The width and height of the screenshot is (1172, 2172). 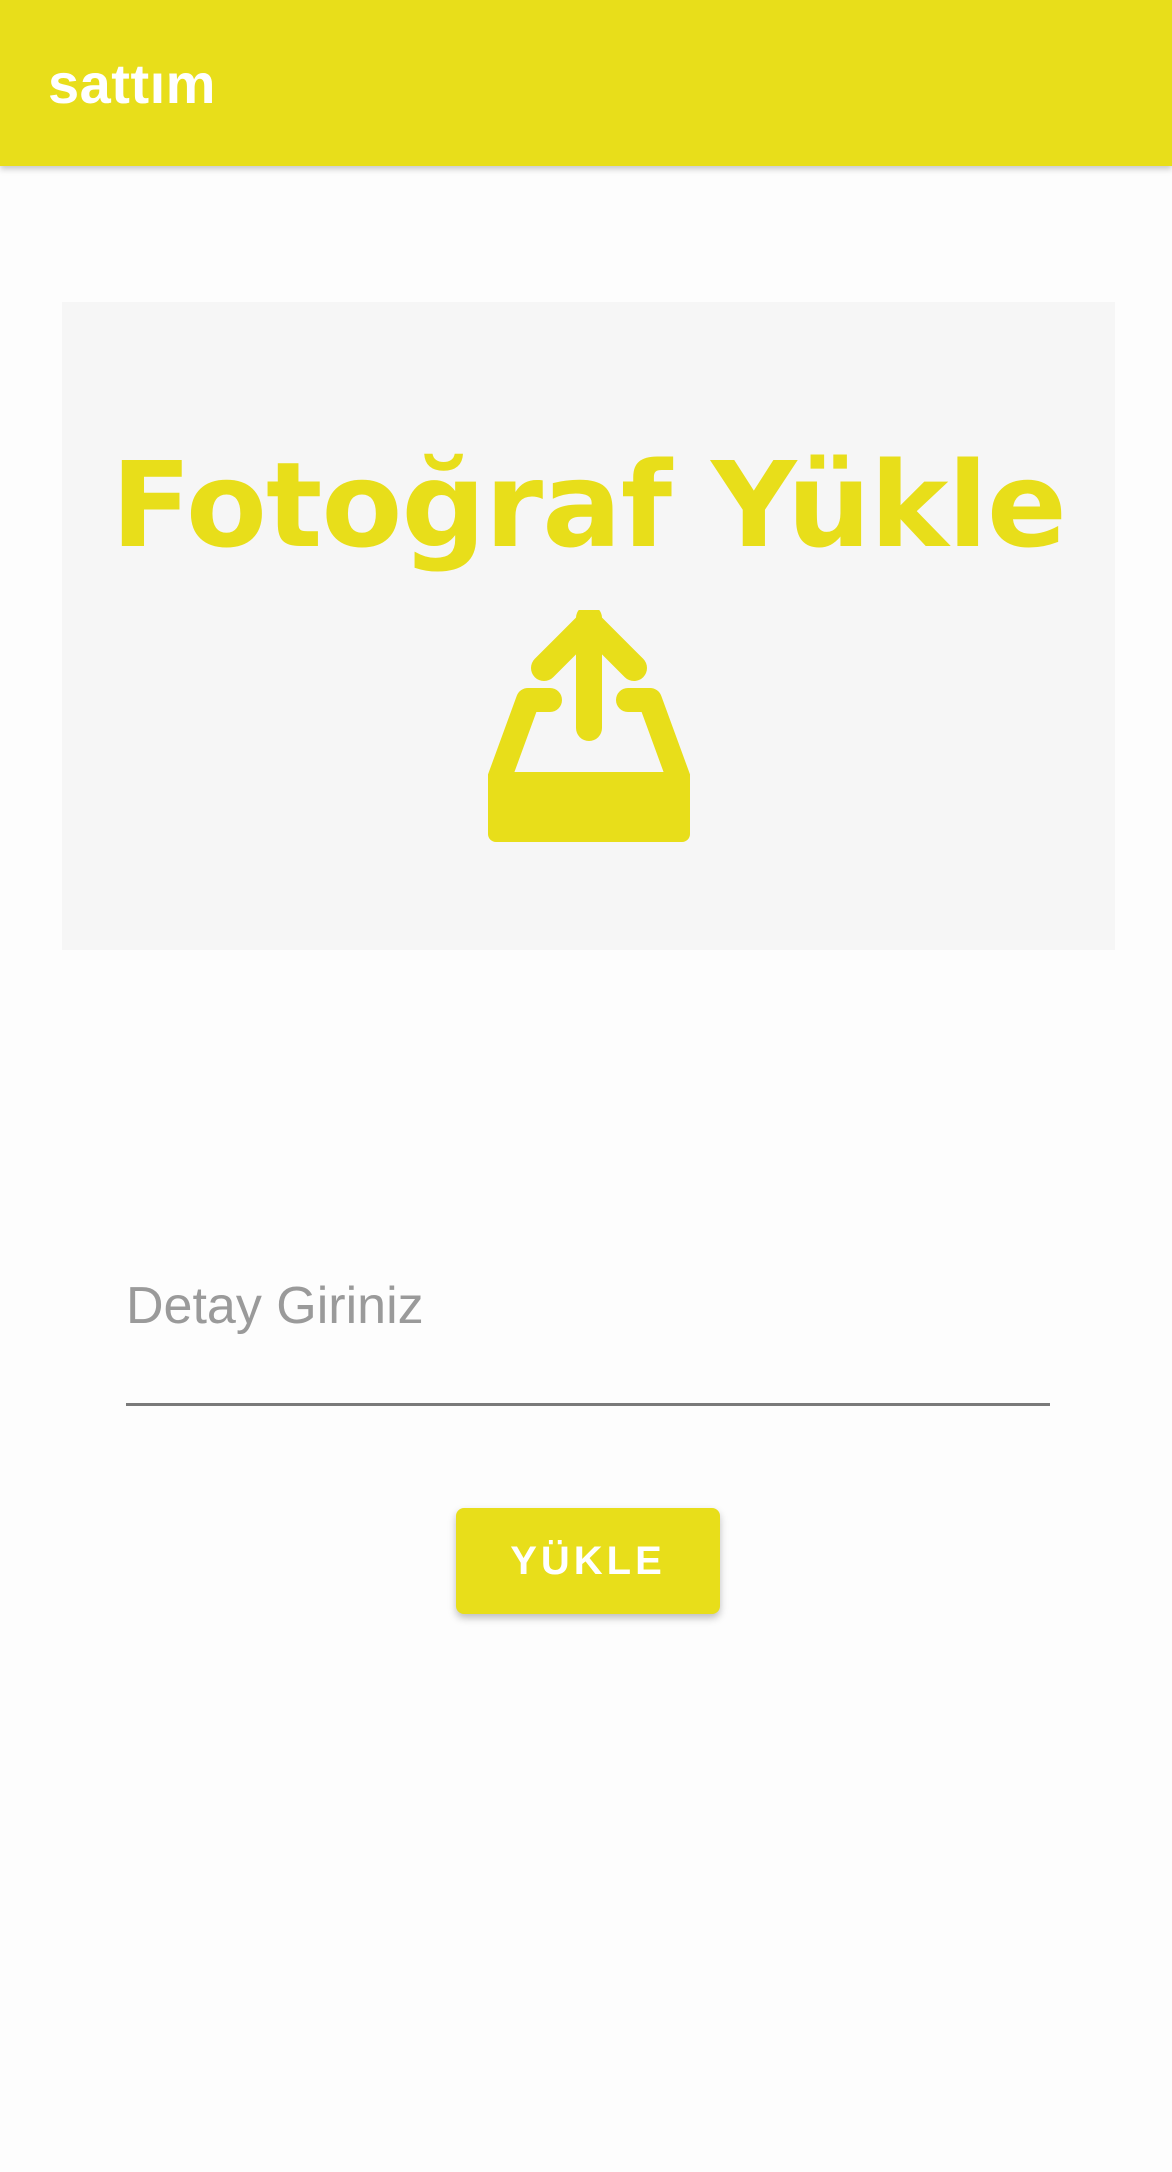 What do you see at coordinates (132, 83) in the screenshot?
I see `app-title: sattım` at bounding box center [132, 83].